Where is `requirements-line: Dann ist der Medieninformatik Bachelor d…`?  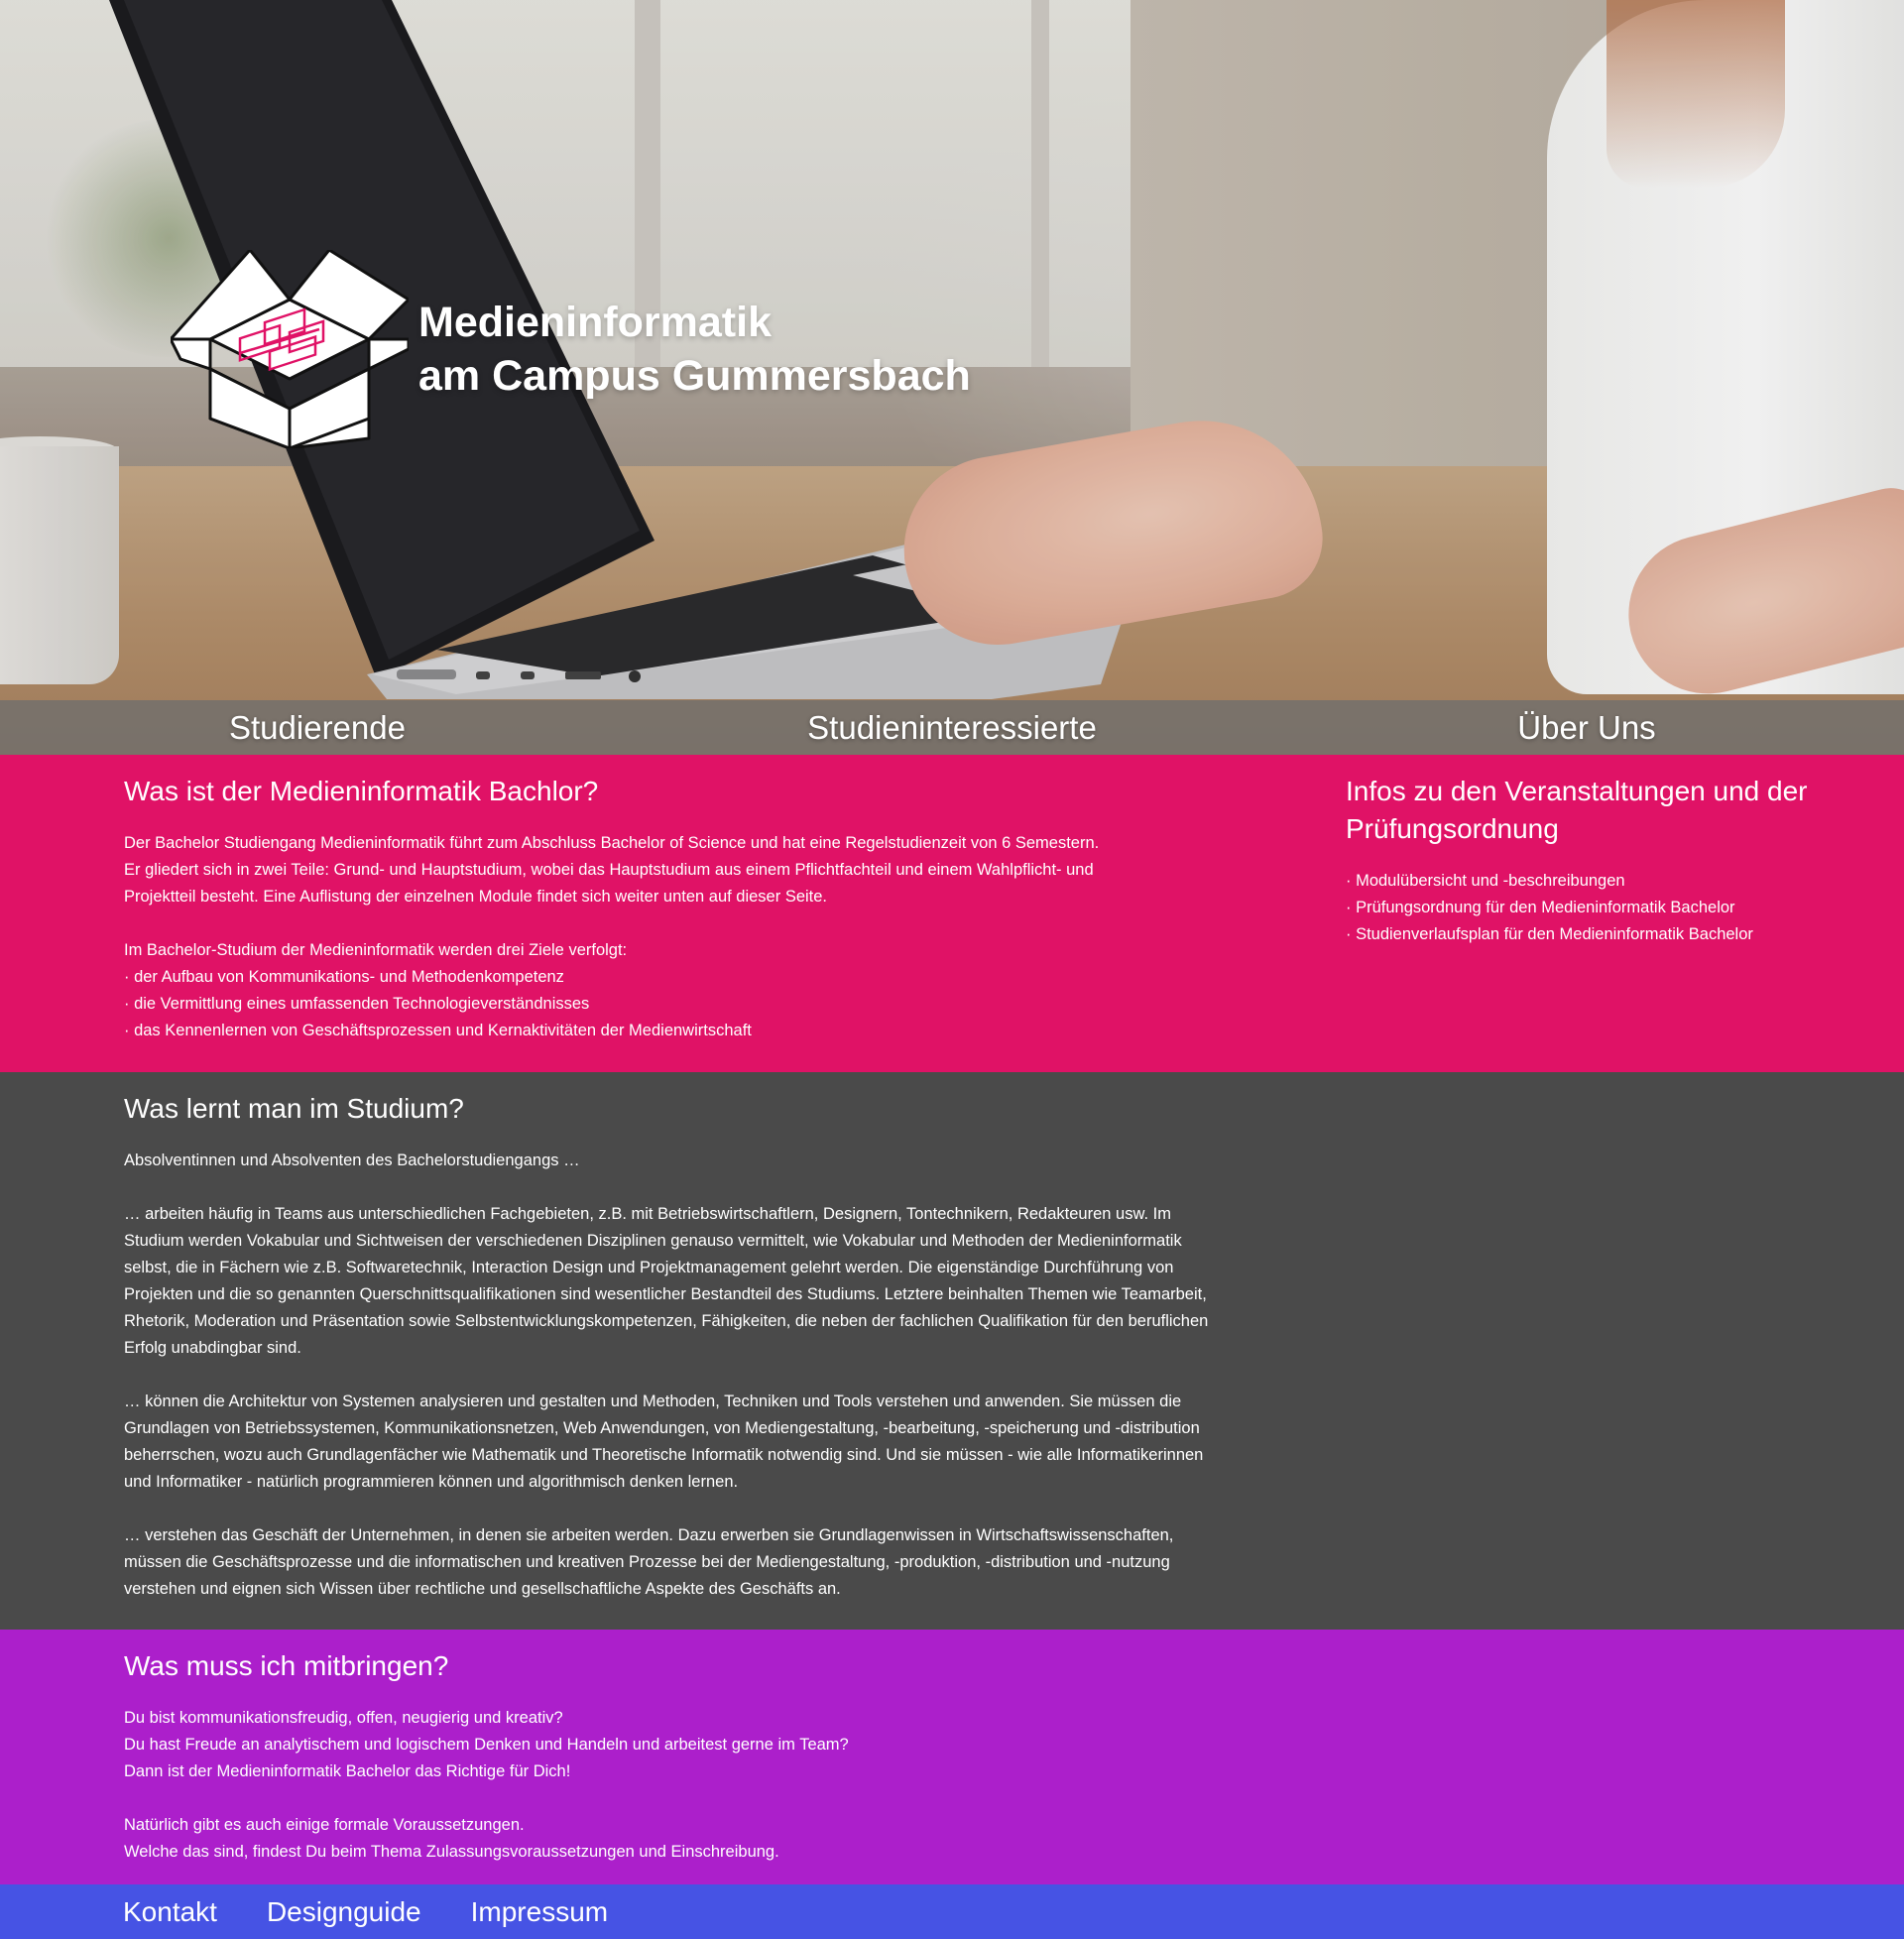 requirements-line: Dann ist der Medieninformatik Bachelor d… is located at coordinates (347, 1771).